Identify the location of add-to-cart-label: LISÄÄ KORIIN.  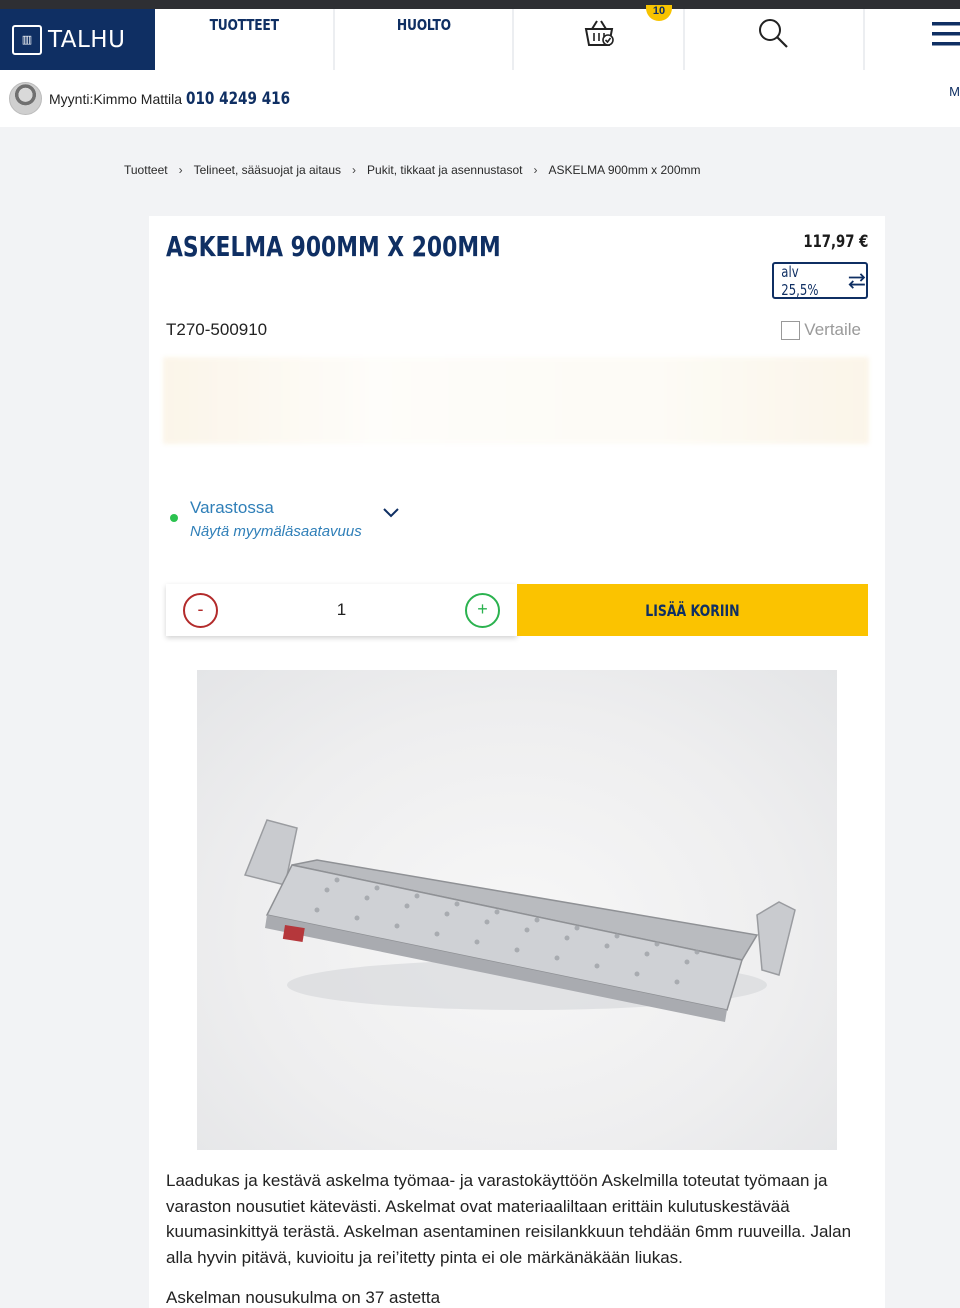
(692, 610).